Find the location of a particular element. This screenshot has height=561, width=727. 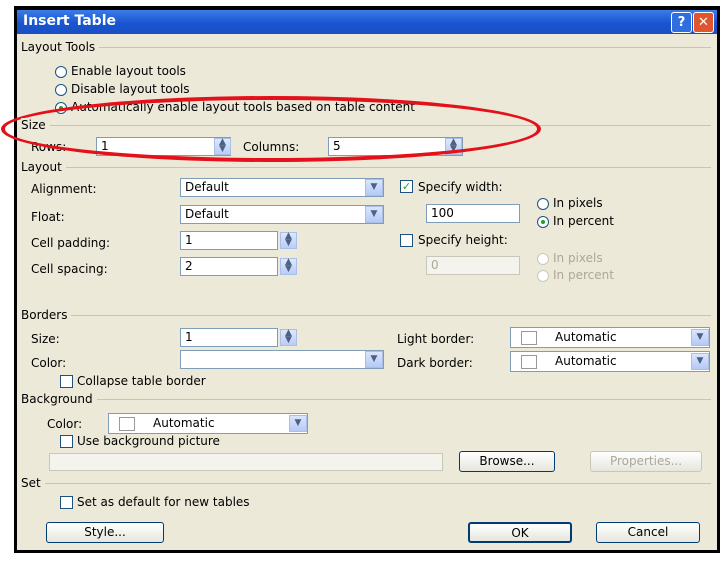

close-x-icon: ✕ is located at coordinates (703, 22).